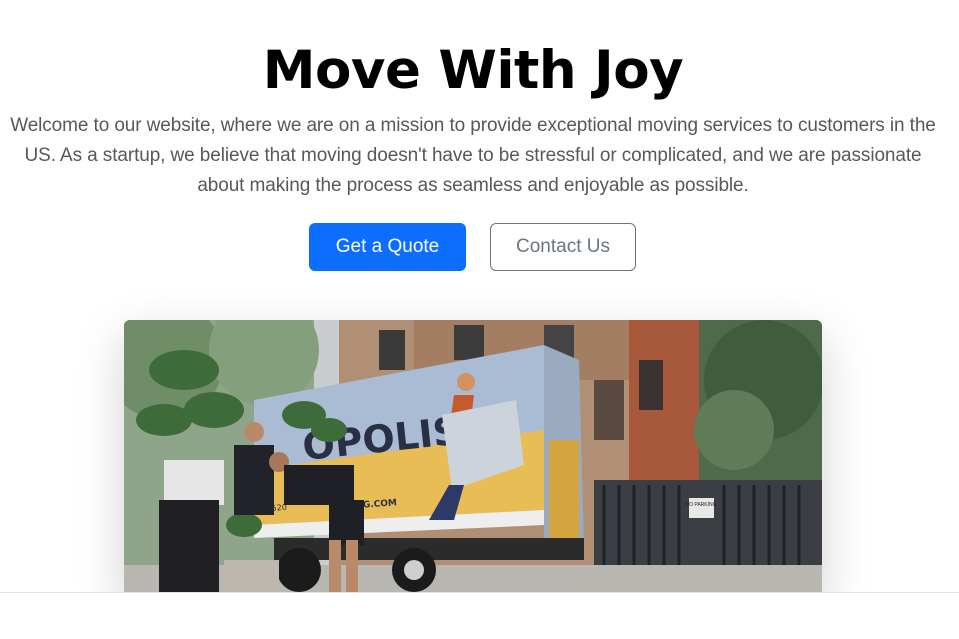 The image size is (959, 639). What do you see at coordinates (387, 247) in the screenshot?
I see `get-a-quote-button: Get a Quote` at bounding box center [387, 247].